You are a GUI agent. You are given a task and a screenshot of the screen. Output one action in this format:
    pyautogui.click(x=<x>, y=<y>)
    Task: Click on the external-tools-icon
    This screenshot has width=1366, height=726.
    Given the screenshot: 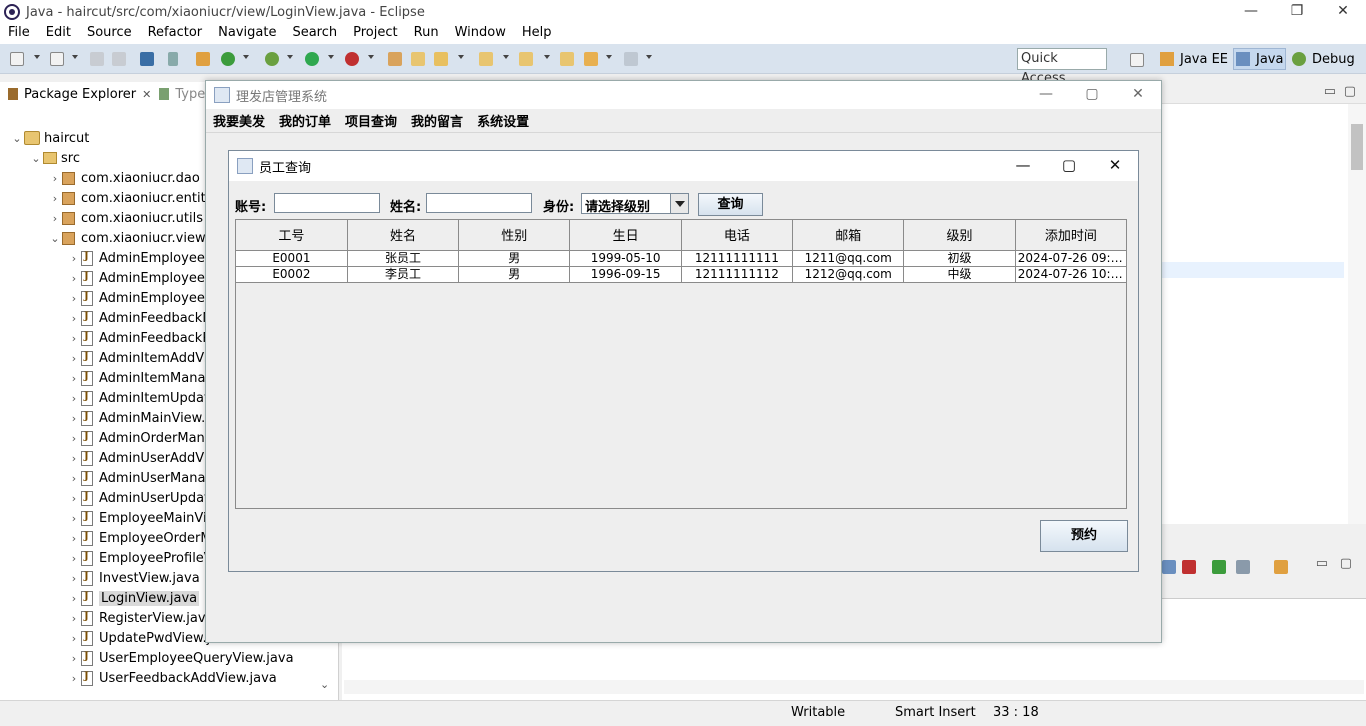 What is the action you would take?
    pyautogui.click(x=352, y=59)
    